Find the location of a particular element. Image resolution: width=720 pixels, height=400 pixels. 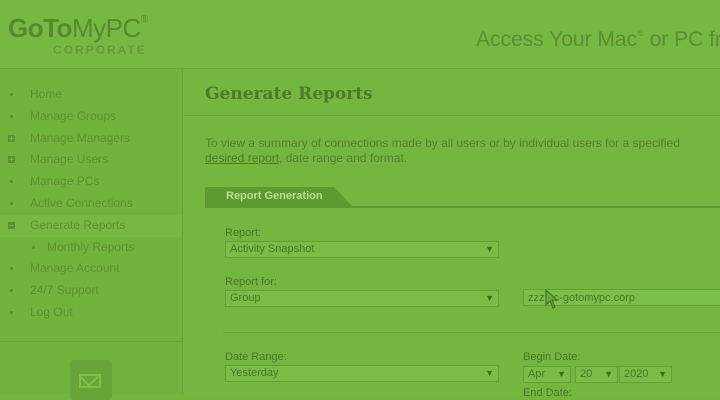

report-for-select: Group ▼ is located at coordinates (362, 298).